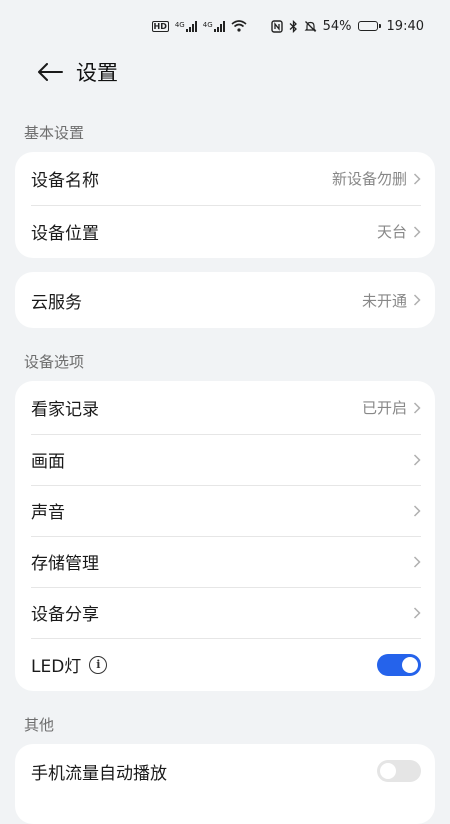 This screenshot has width=450, height=824. I want to click on mobile-autoplay-row: 手机流量自动播放, so click(225, 771).